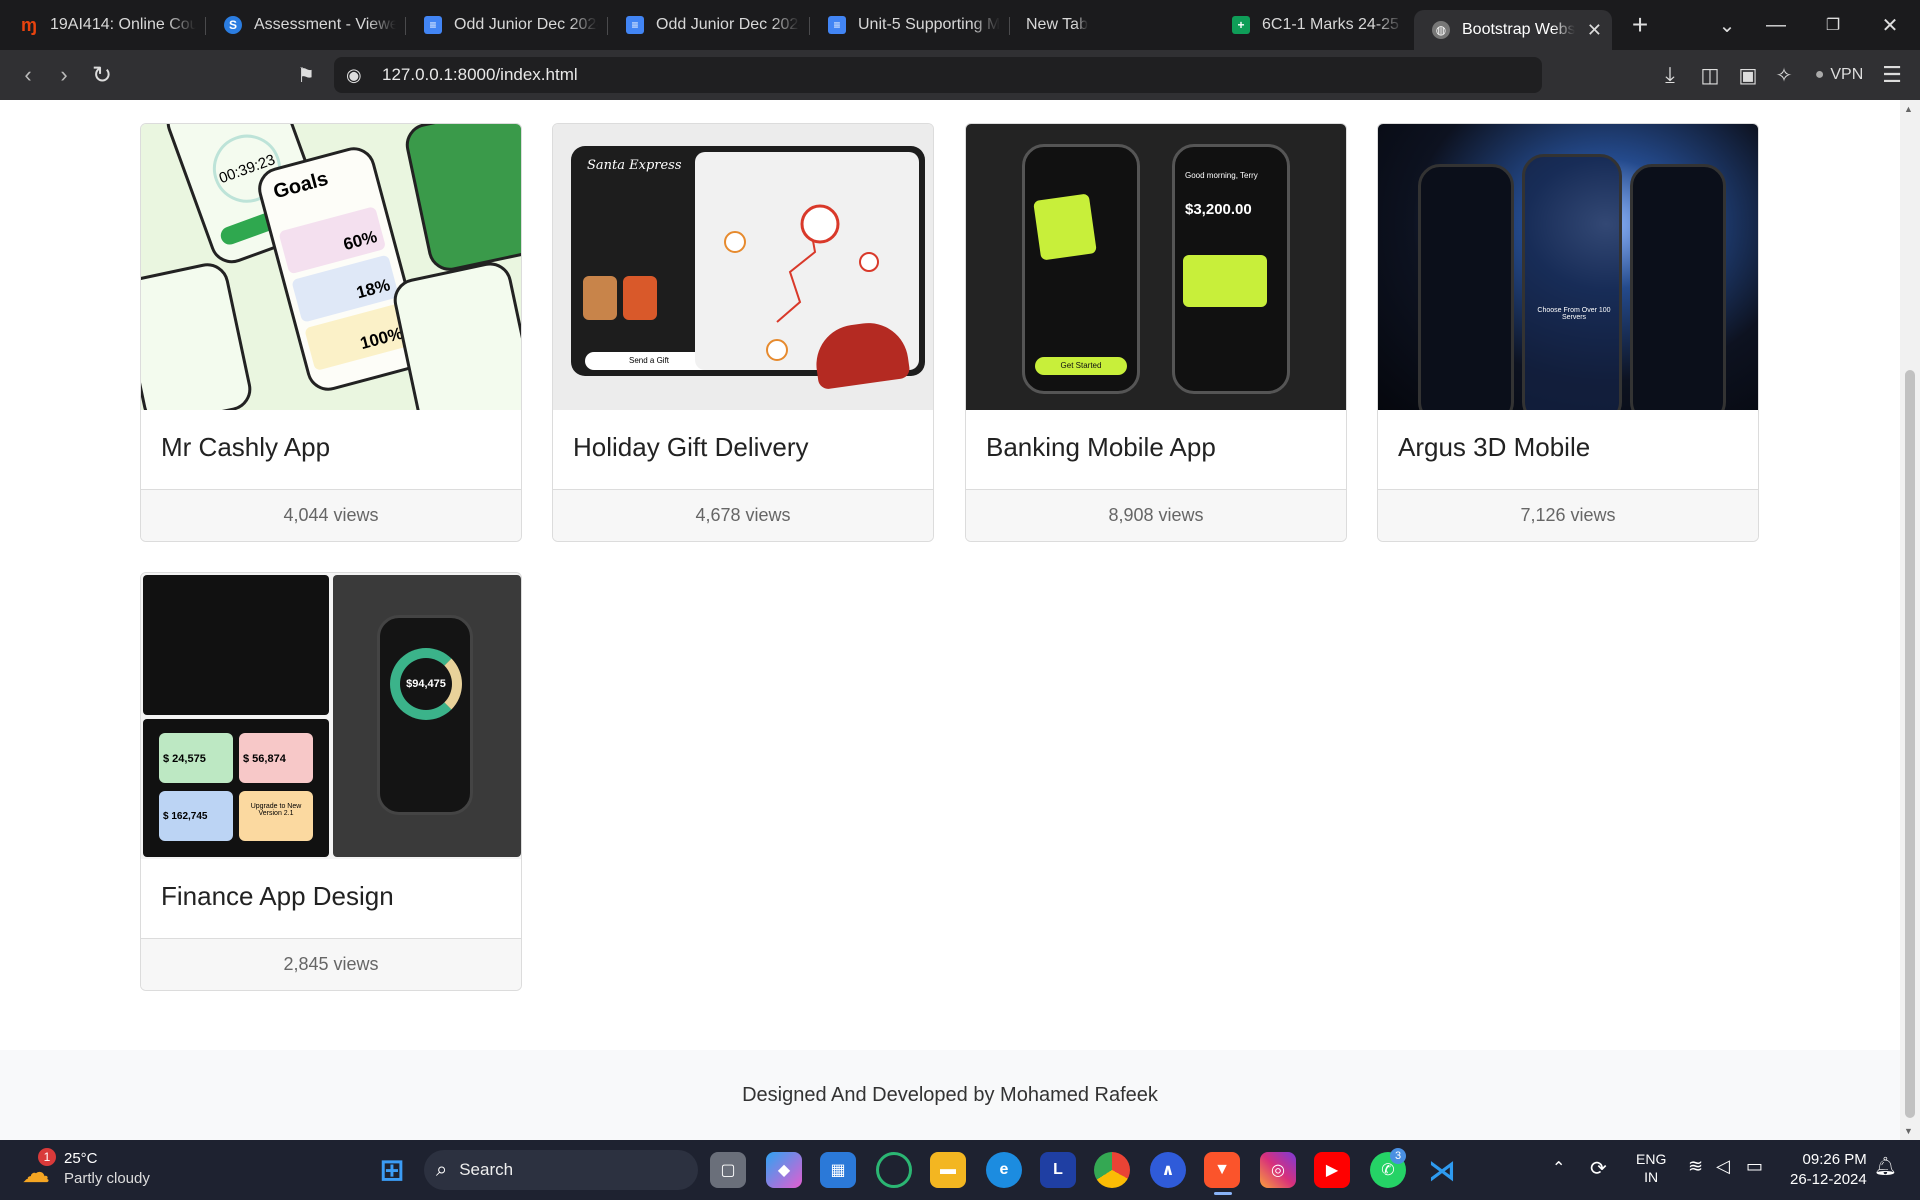 This screenshot has width=1920, height=1200. What do you see at coordinates (743, 267) in the screenshot?
I see `card-image: Santa Express Send a Gift` at bounding box center [743, 267].